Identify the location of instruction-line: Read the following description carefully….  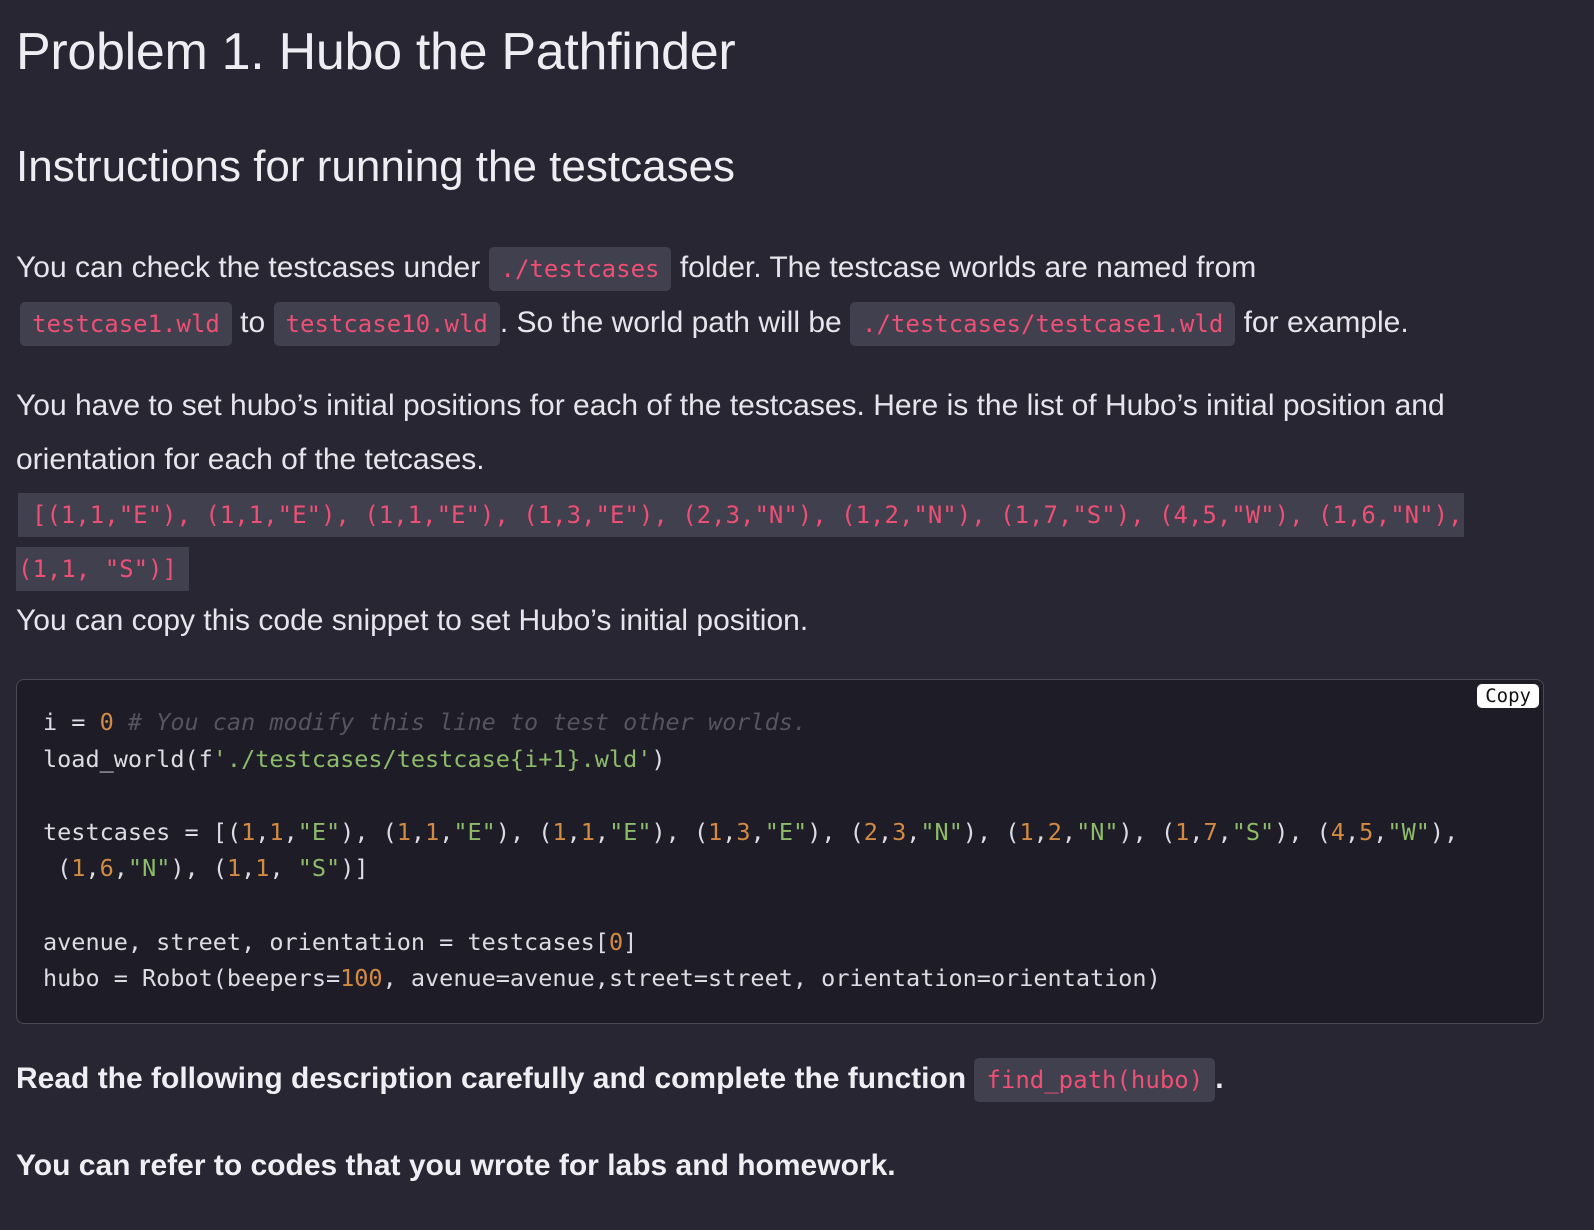
(620, 1080).